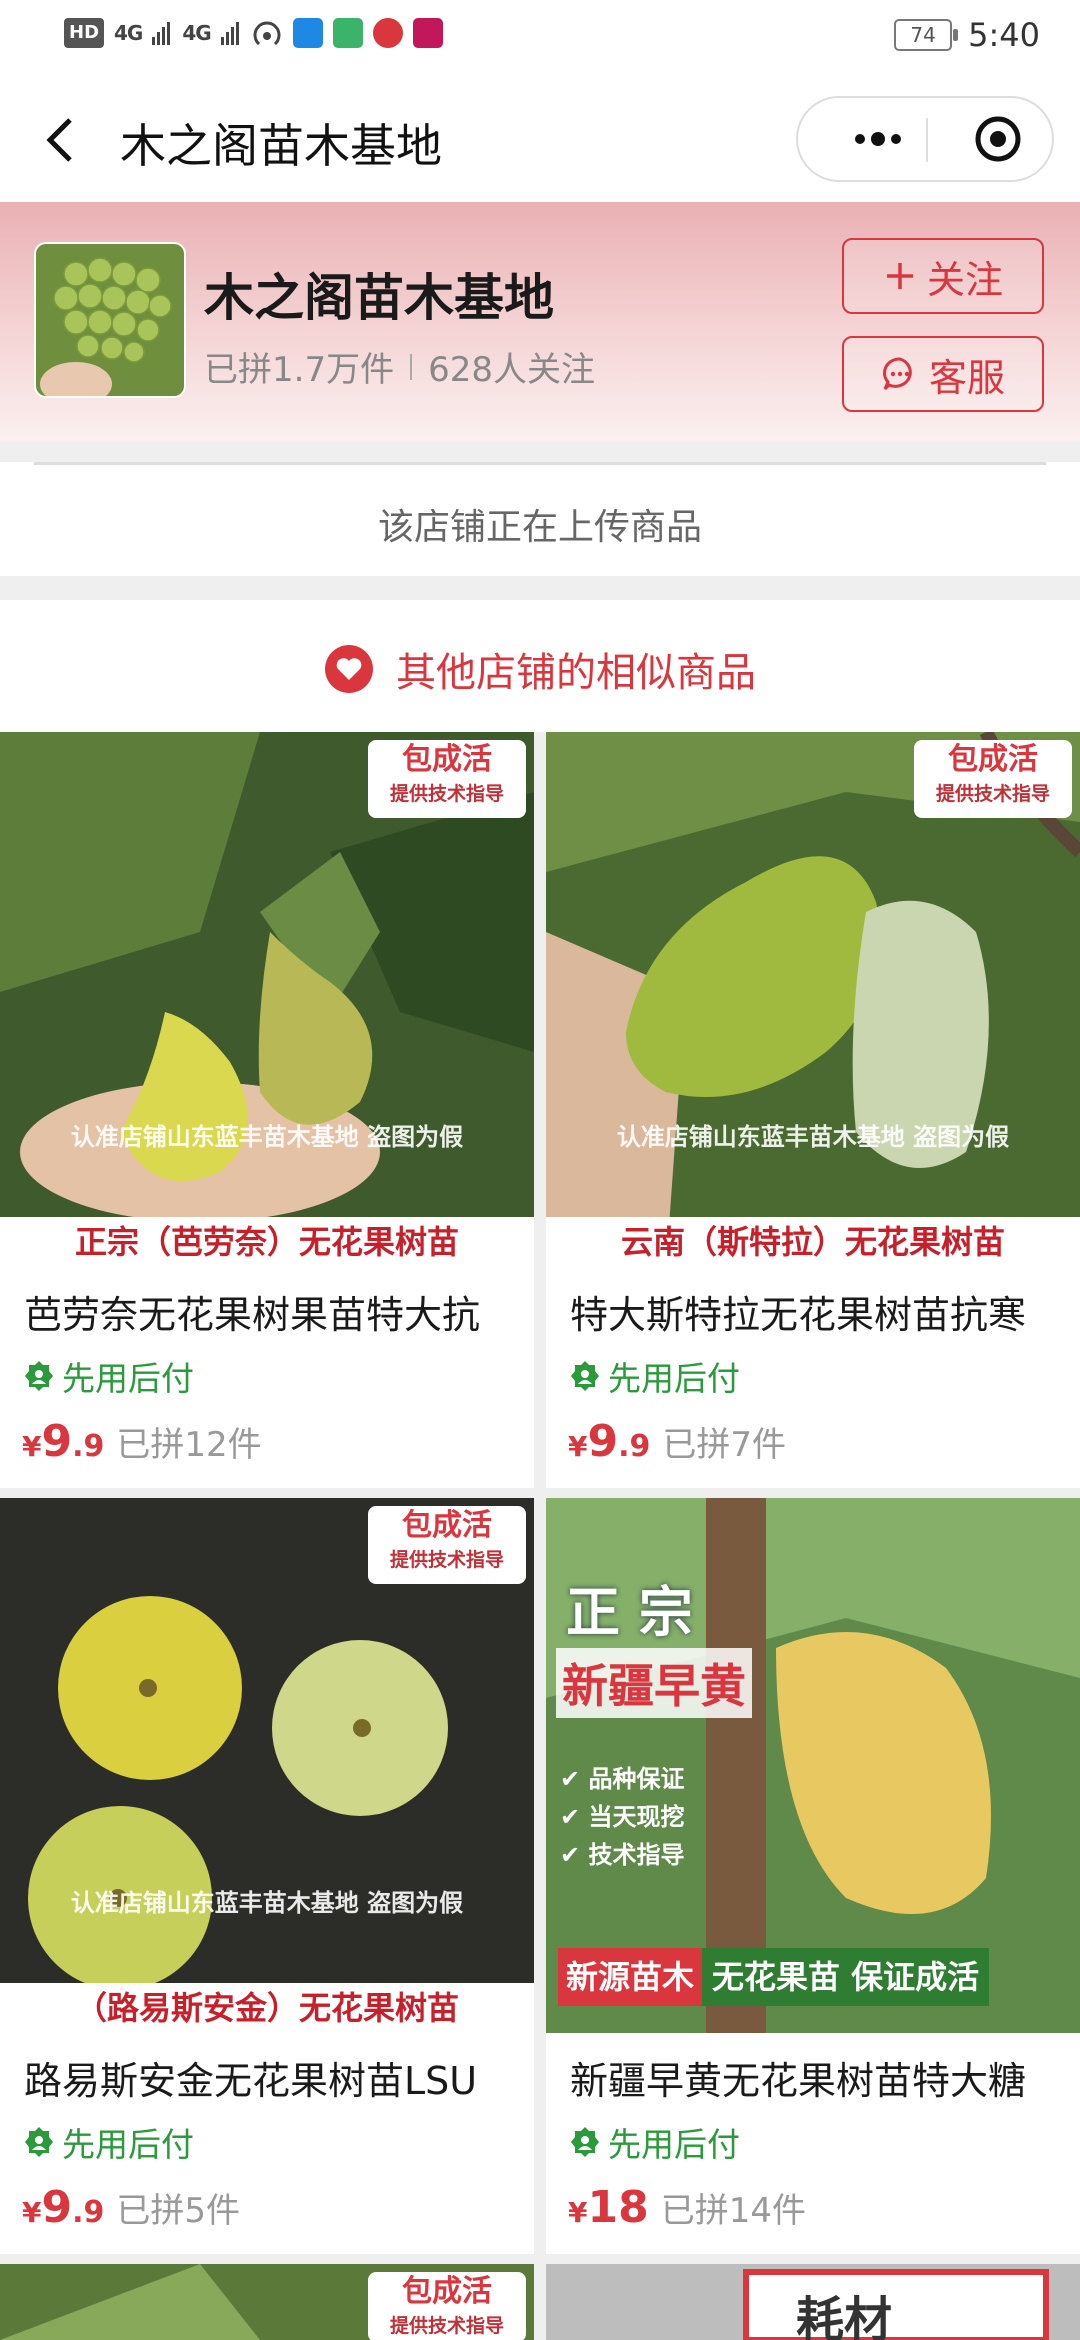 The image size is (1080, 2340). Describe the element at coordinates (84, 33) in the screenshot. I see `hd-icon: HD` at that location.